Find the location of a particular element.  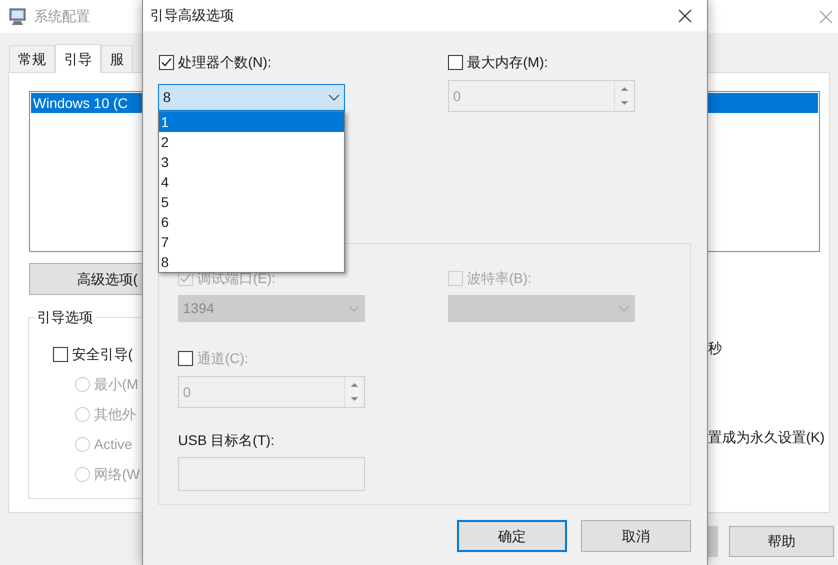

field-label: 安全引导( is located at coordinates (102, 354).